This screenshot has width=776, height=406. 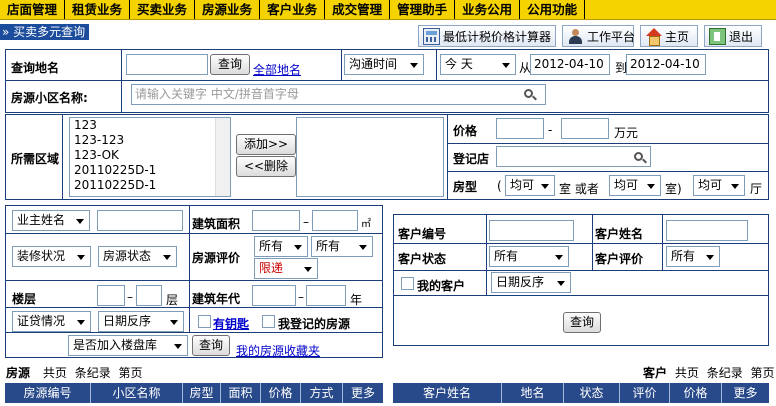 What do you see at coordinates (230, 64) in the screenshot?
I see `address-query-button: 查询` at bounding box center [230, 64].